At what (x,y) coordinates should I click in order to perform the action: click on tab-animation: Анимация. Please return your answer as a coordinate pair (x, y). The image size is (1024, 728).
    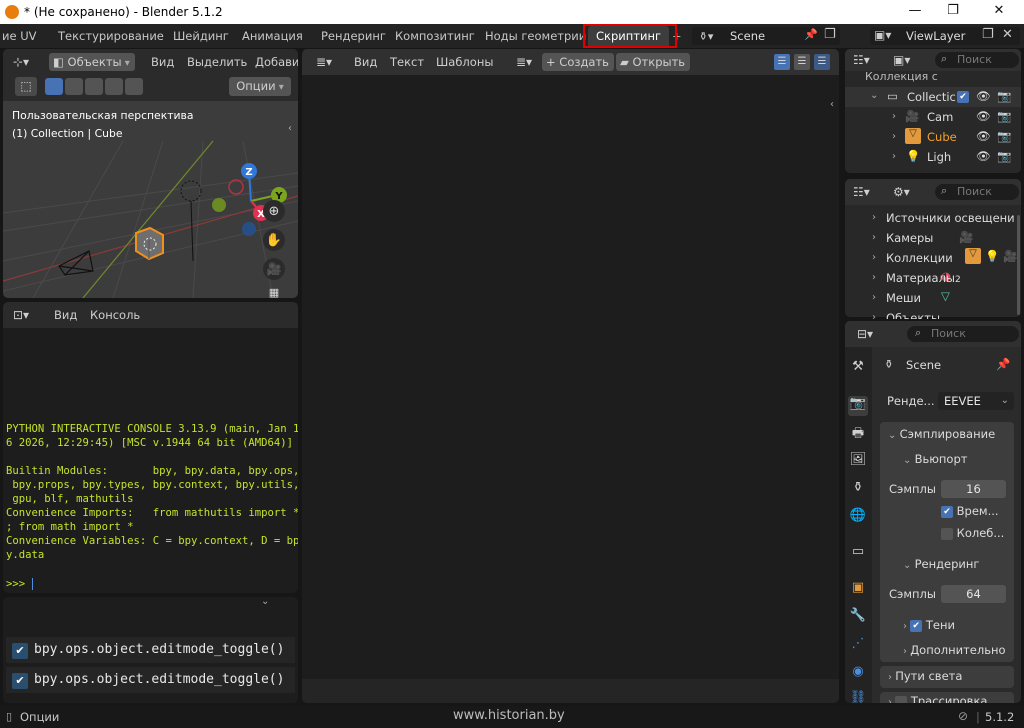
    Looking at the image, I should click on (272, 36).